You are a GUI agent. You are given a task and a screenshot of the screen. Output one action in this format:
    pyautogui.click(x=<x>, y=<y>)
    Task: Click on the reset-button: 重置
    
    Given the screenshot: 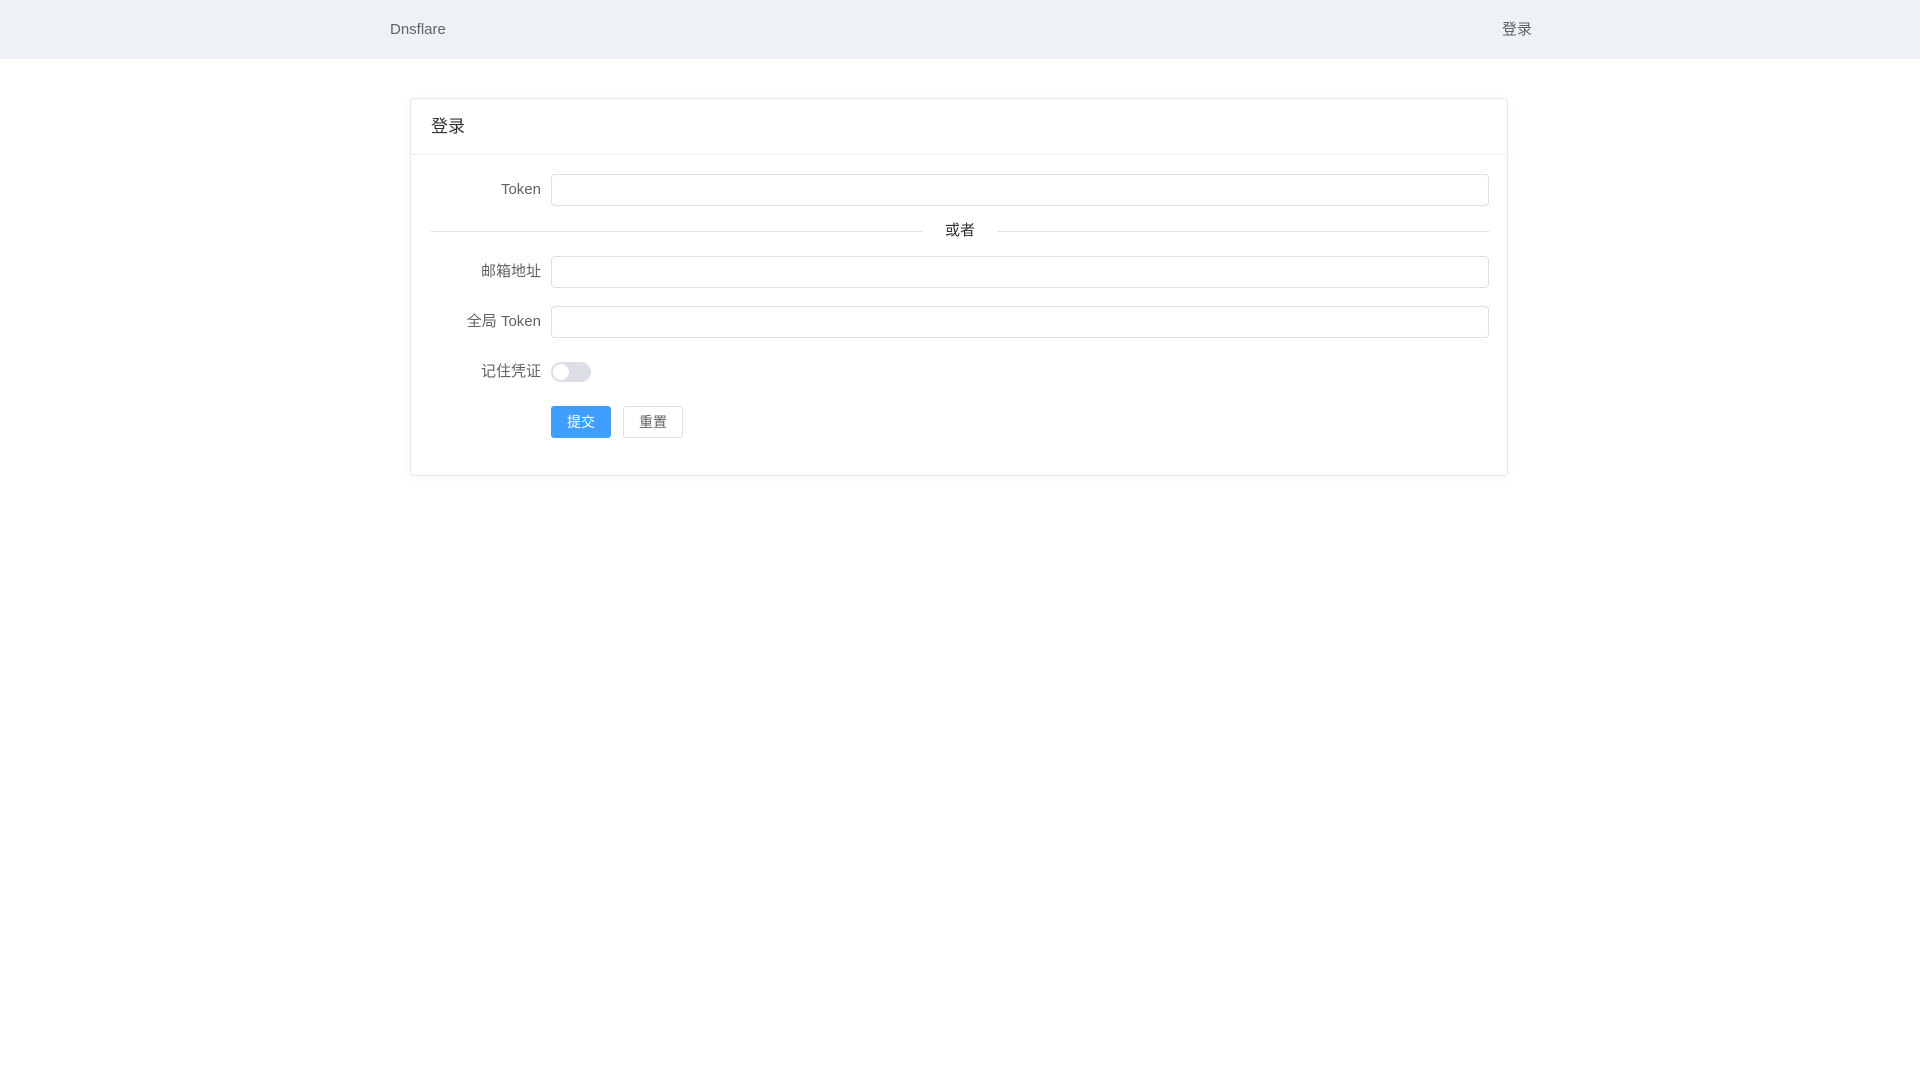 What is the action you would take?
    pyautogui.click(x=653, y=422)
    